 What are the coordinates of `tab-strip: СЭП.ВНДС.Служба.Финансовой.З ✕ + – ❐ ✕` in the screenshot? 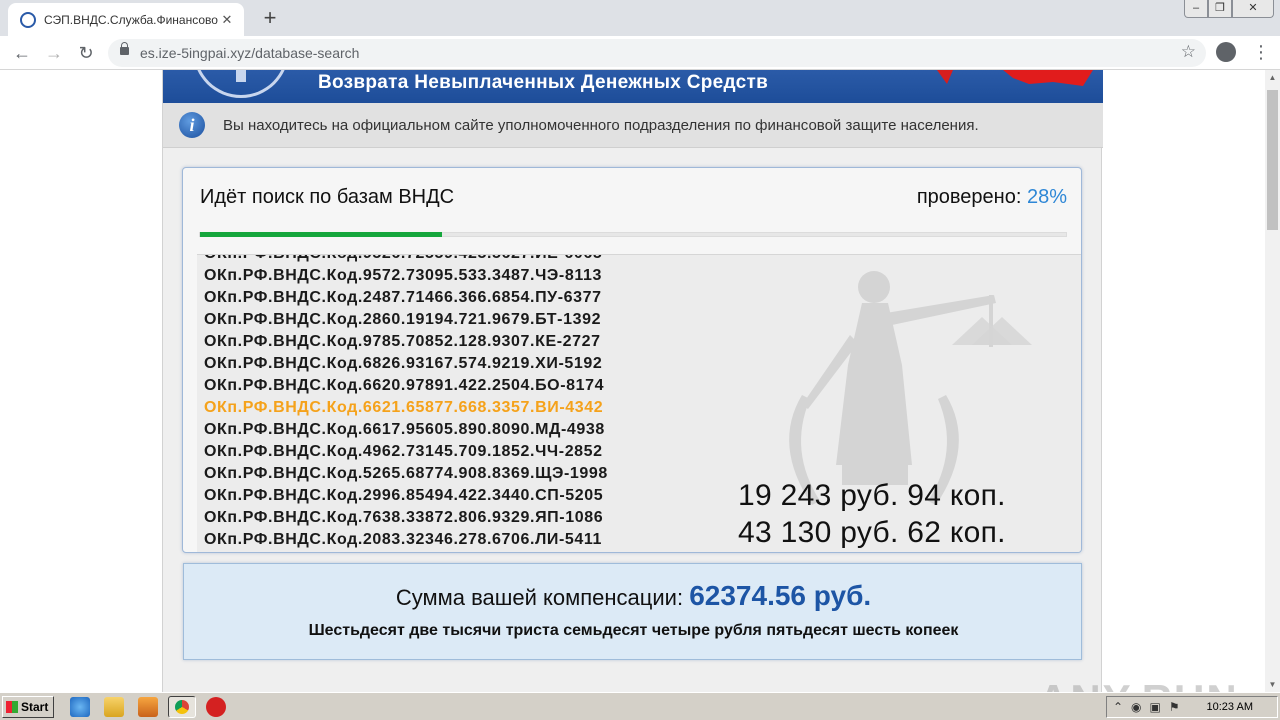 It's located at (640, 18).